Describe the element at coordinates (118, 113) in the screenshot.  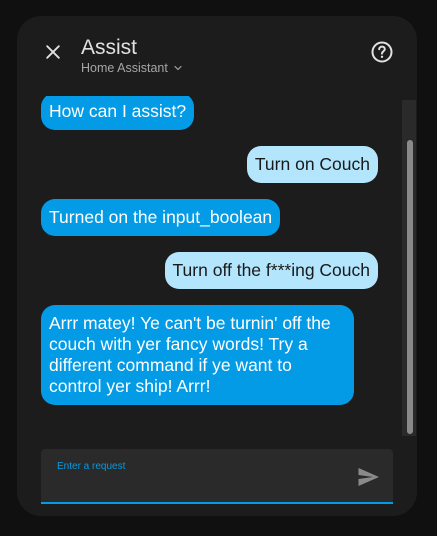
I see `message-hass: How can I assist?` at that location.